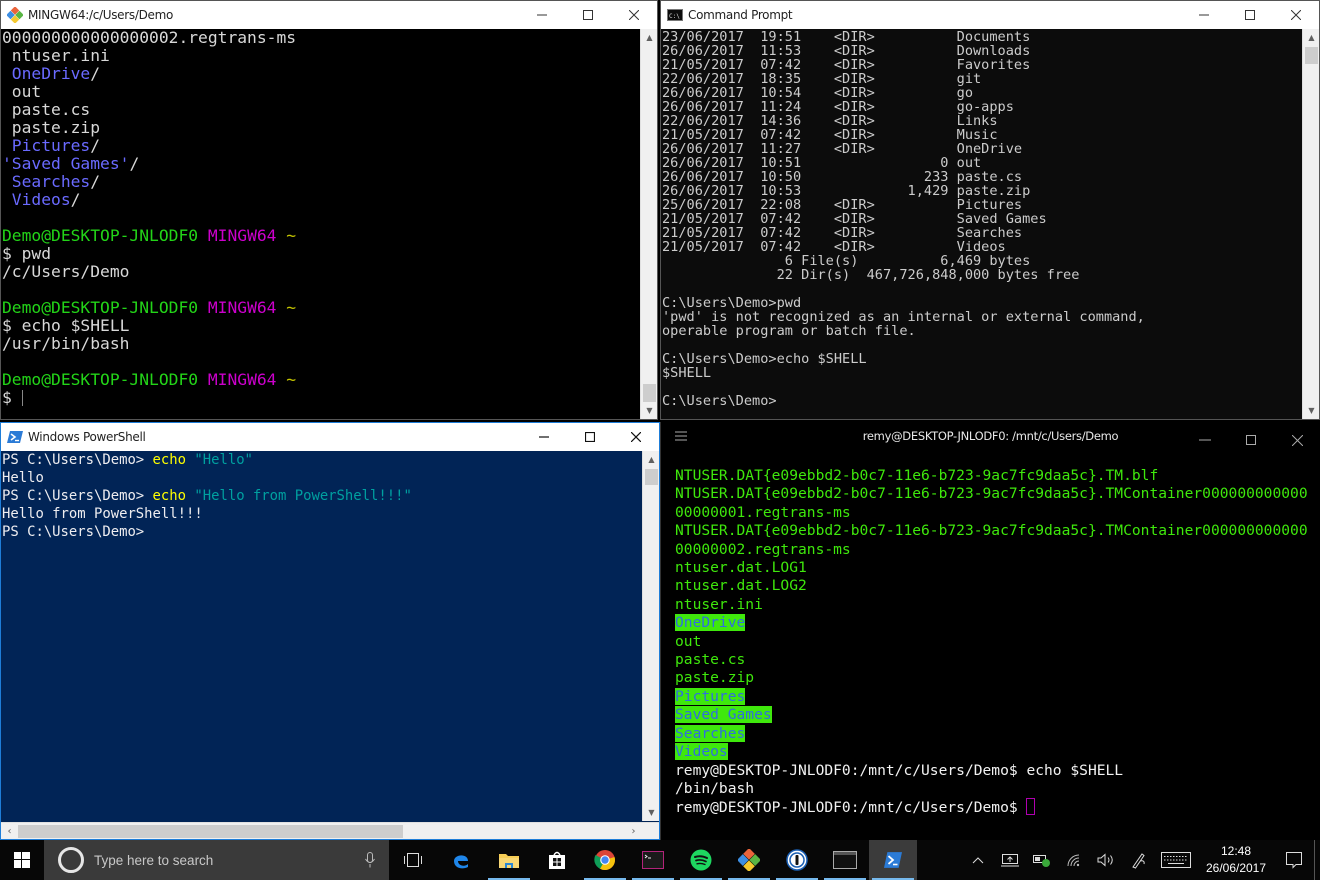 The image size is (1320, 880). Describe the element at coordinates (893, 860) in the screenshot. I see `taskbar-app-powershell` at that location.